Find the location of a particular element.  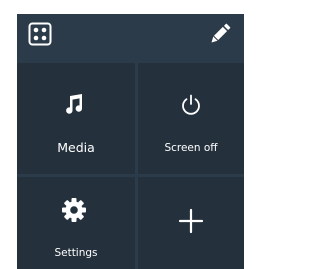

screen-off-label: Screen off is located at coordinates (191, 148).